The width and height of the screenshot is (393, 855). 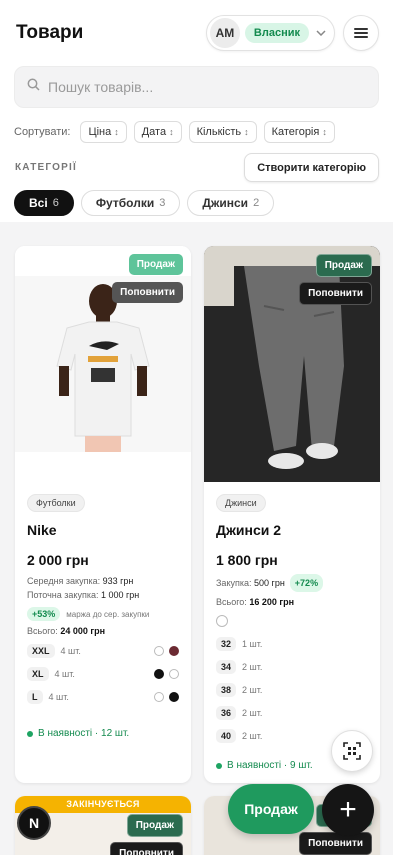 I want to click on size-row: 36 2 шт., so click(x=292, y=713).